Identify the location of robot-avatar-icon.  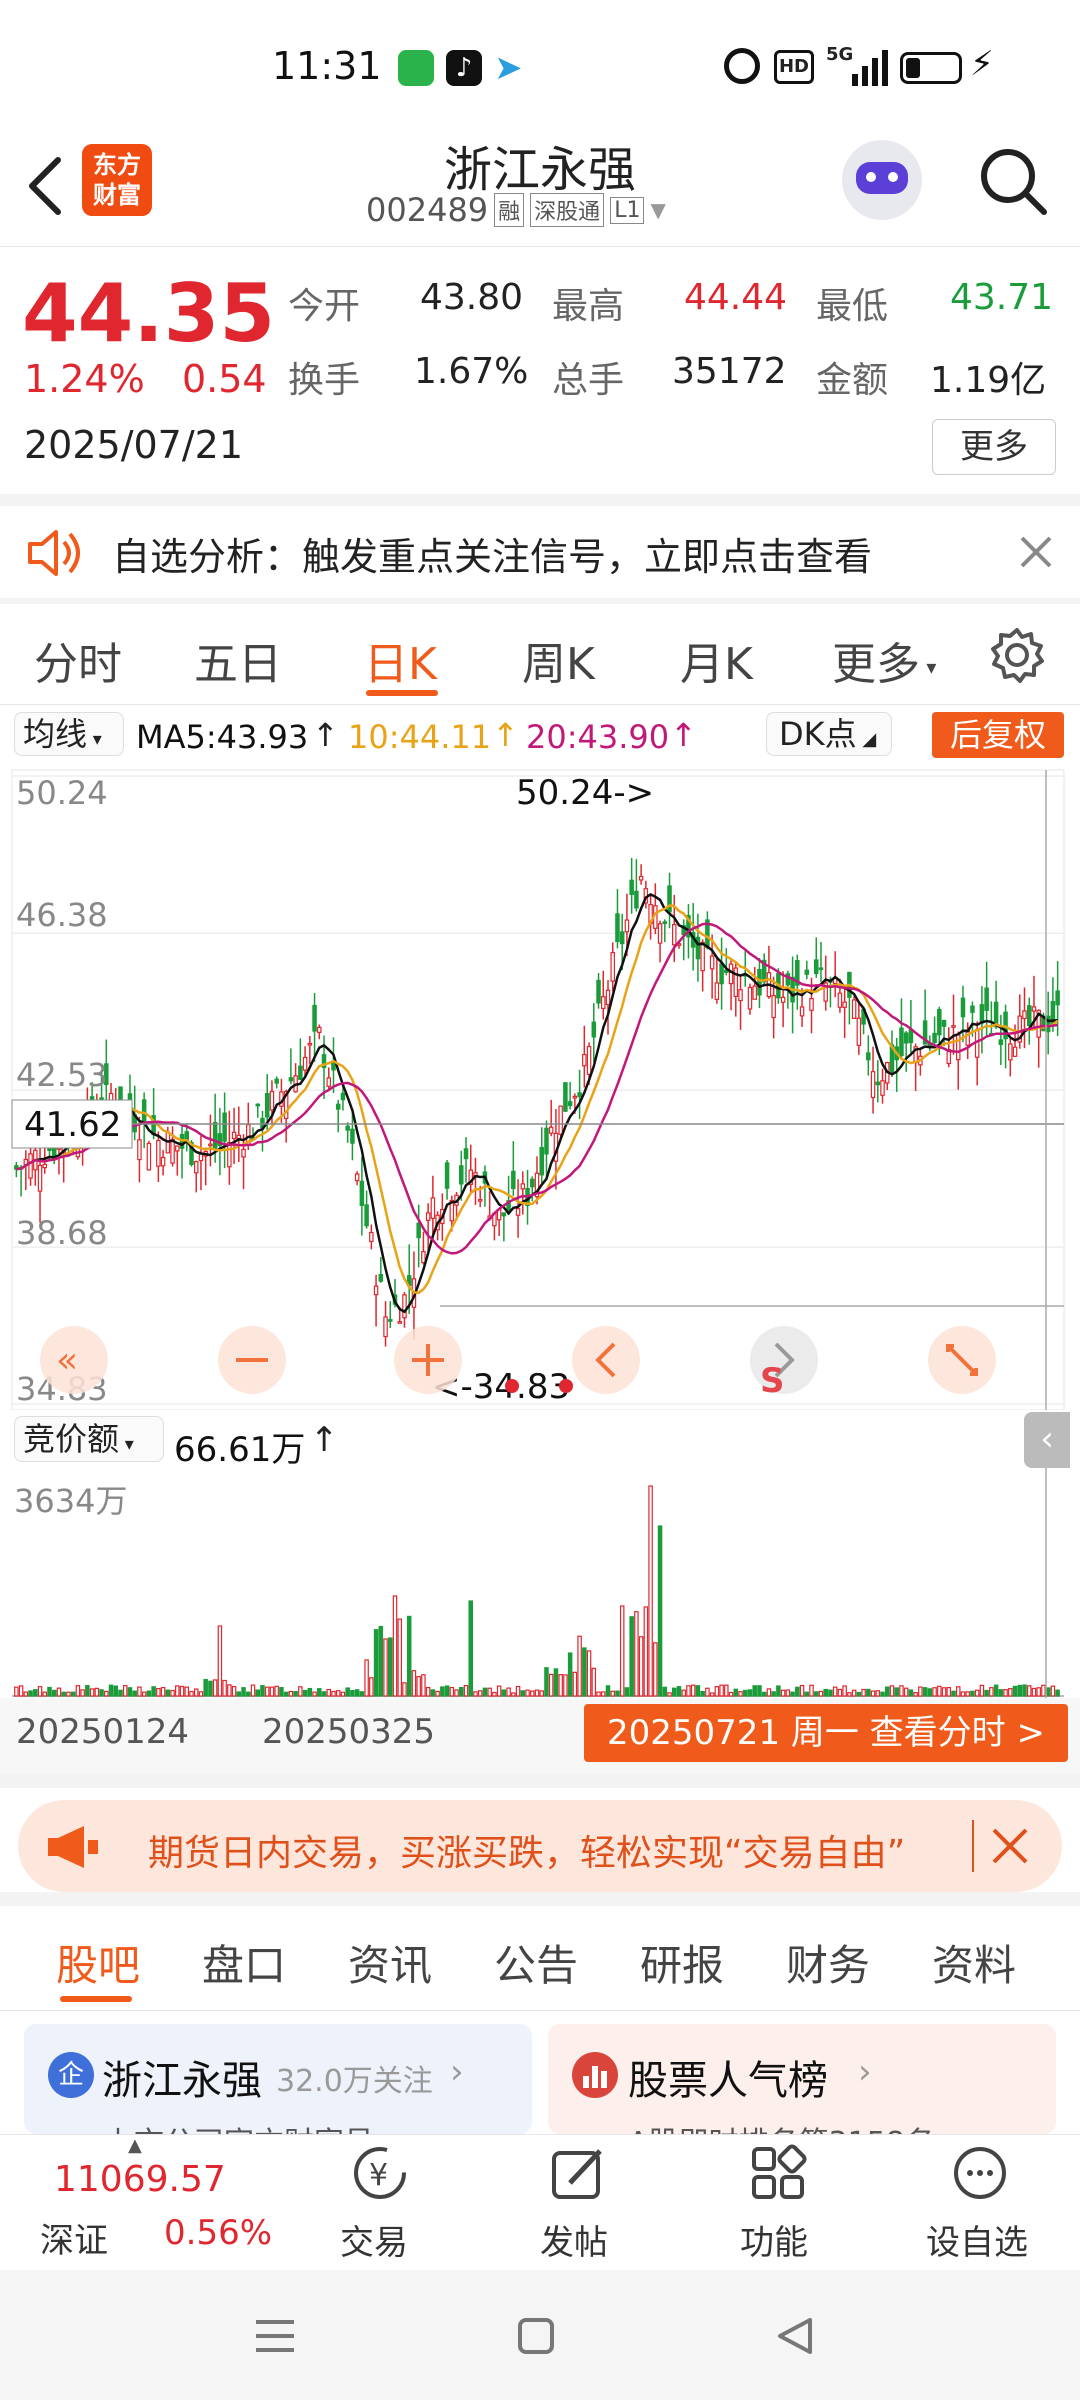
(882, 180).